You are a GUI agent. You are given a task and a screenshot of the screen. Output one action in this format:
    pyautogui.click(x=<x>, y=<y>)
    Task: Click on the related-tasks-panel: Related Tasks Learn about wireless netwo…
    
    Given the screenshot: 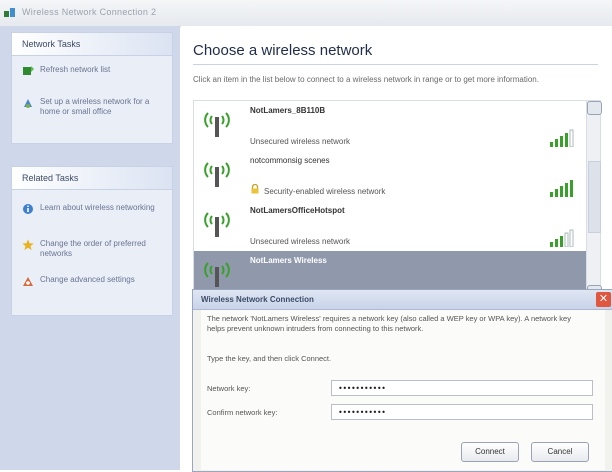 What is the action you would take?
    pyautogui.click(x=92, y=241)
    